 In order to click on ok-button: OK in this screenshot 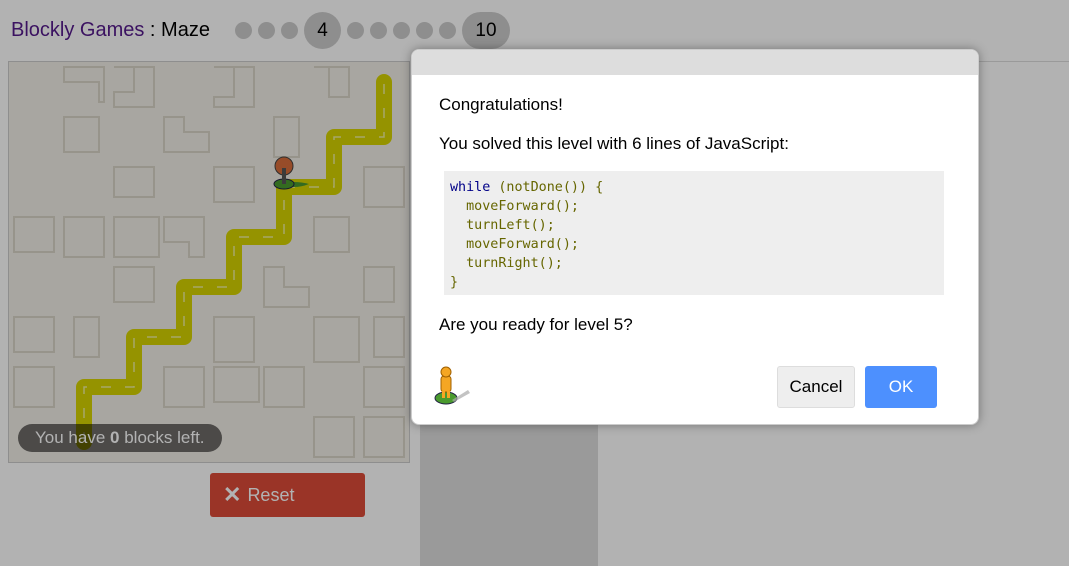, I will do `click(901, 387)`.